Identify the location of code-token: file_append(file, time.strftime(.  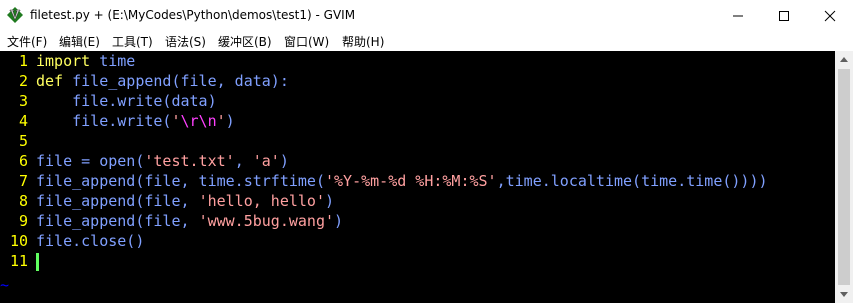
(180, 181).